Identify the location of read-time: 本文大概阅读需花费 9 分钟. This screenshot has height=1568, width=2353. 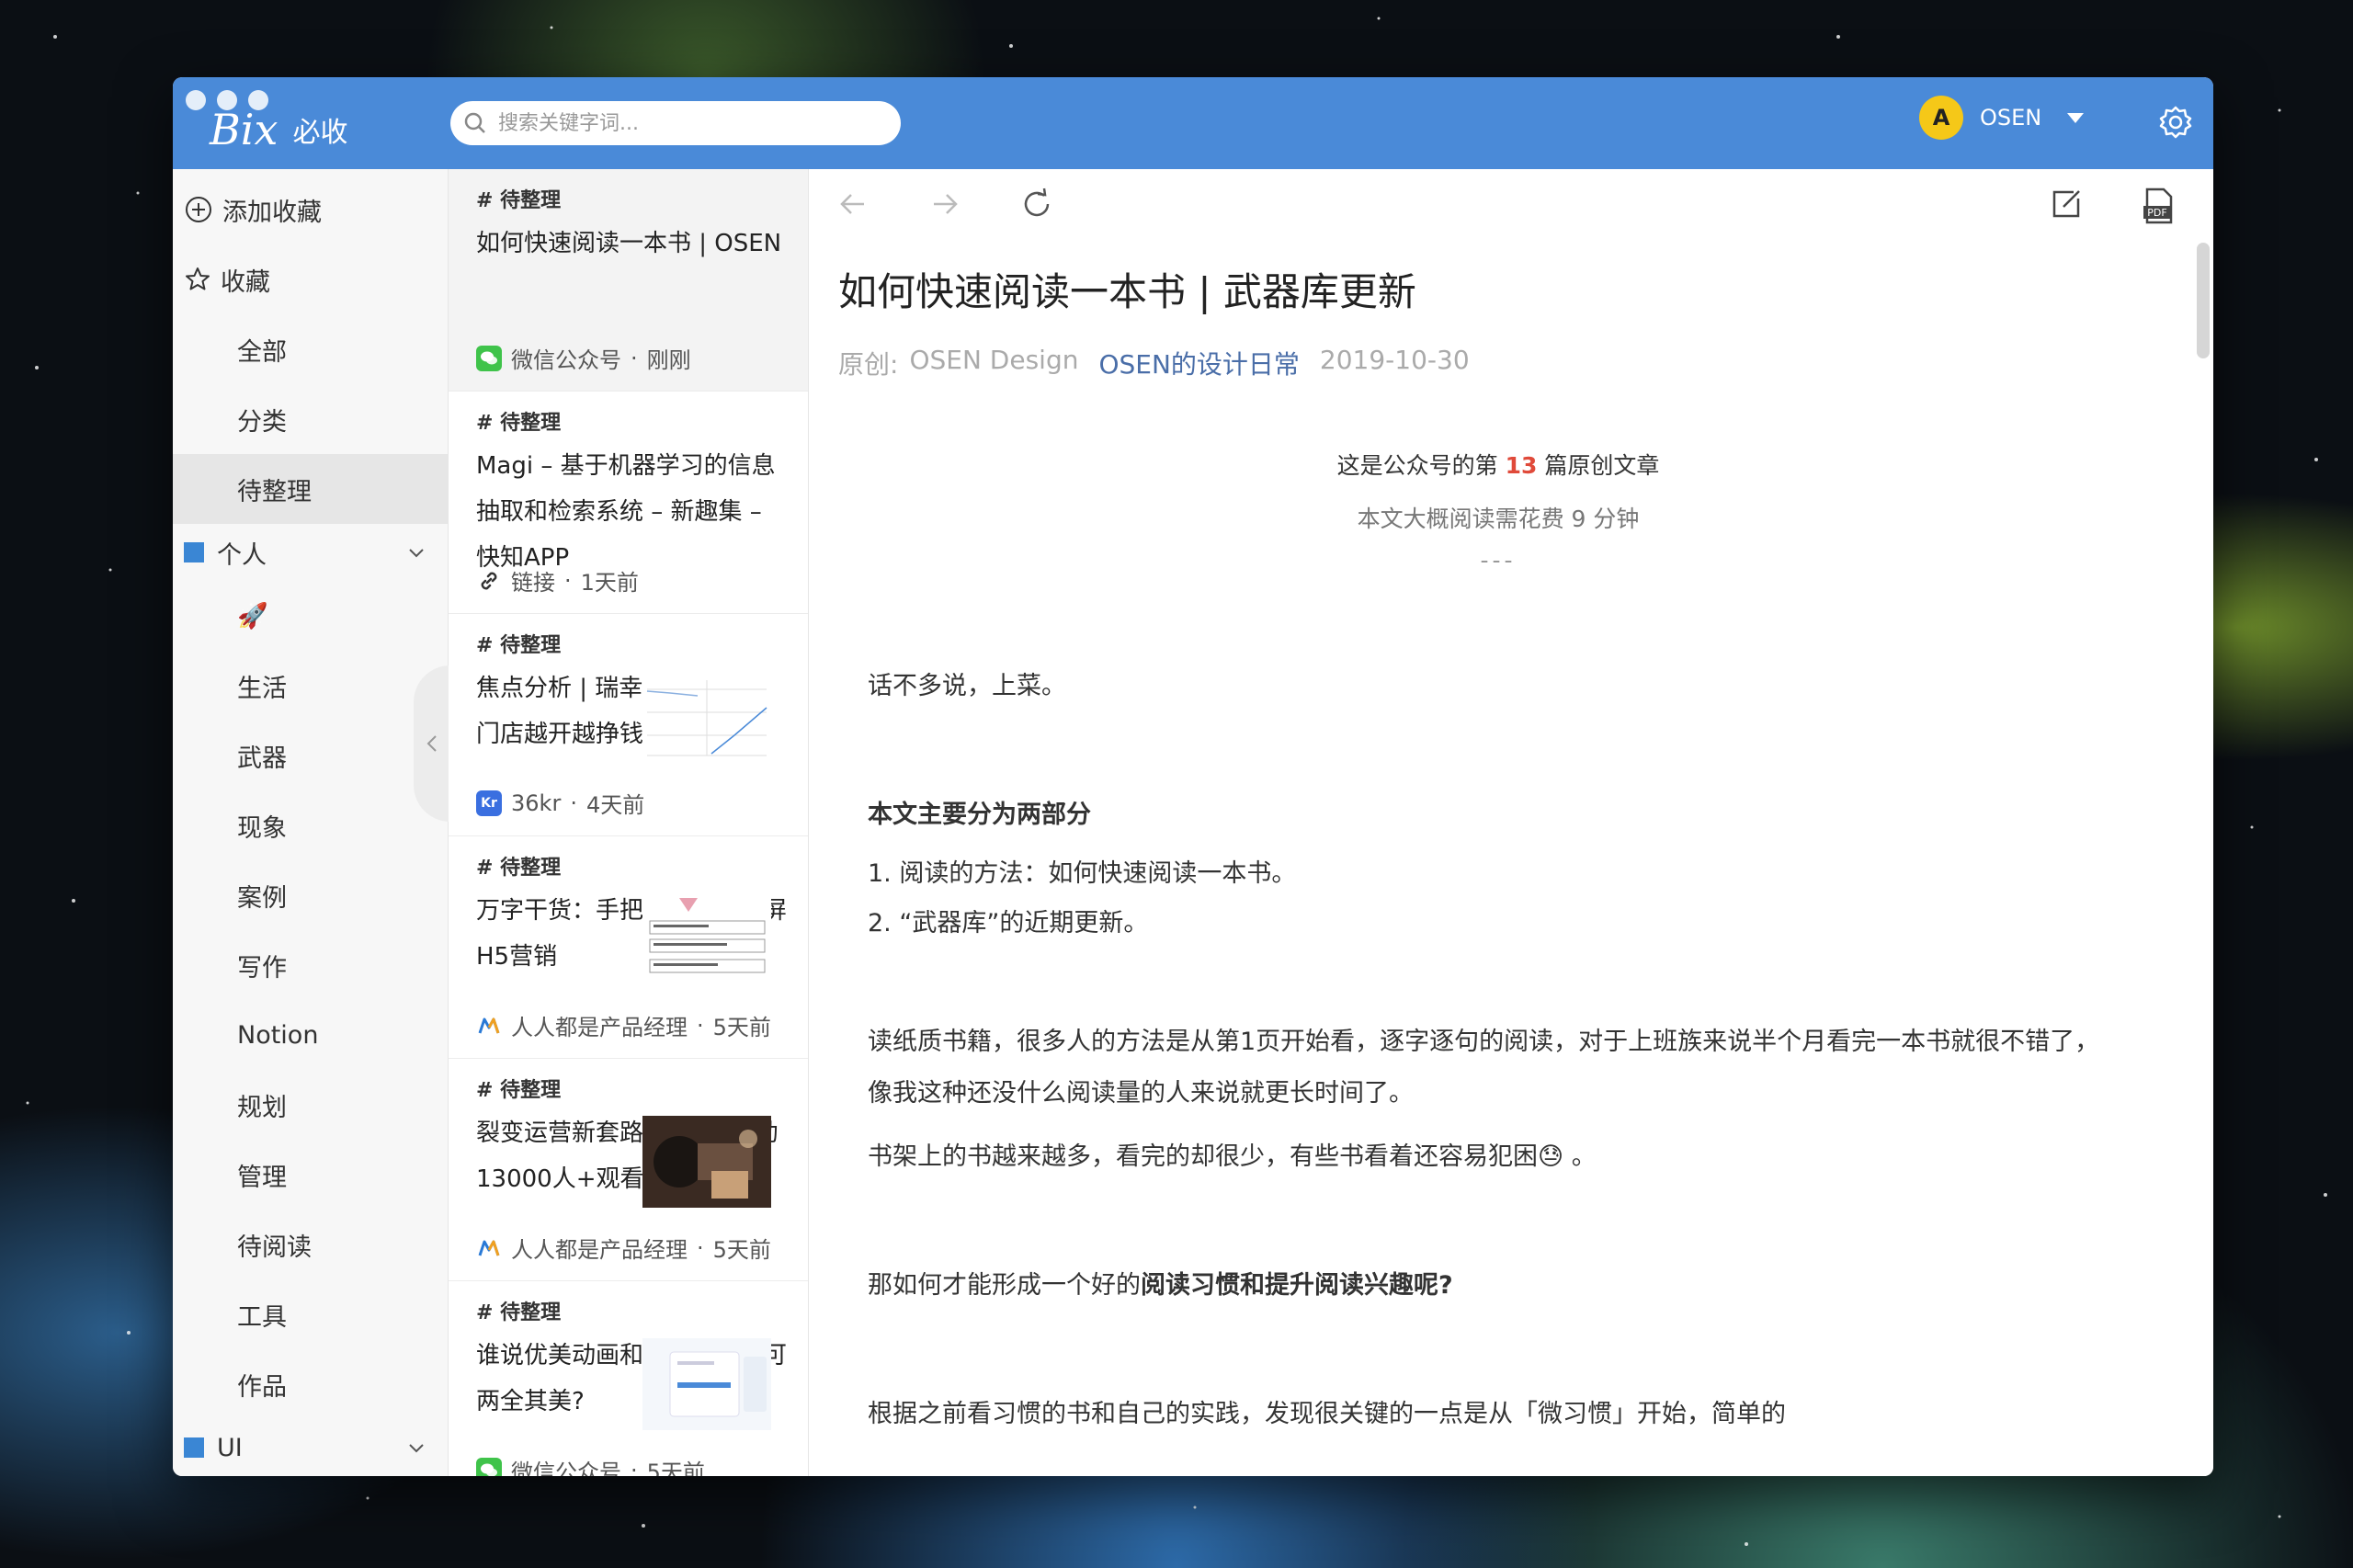
(1498, 519).